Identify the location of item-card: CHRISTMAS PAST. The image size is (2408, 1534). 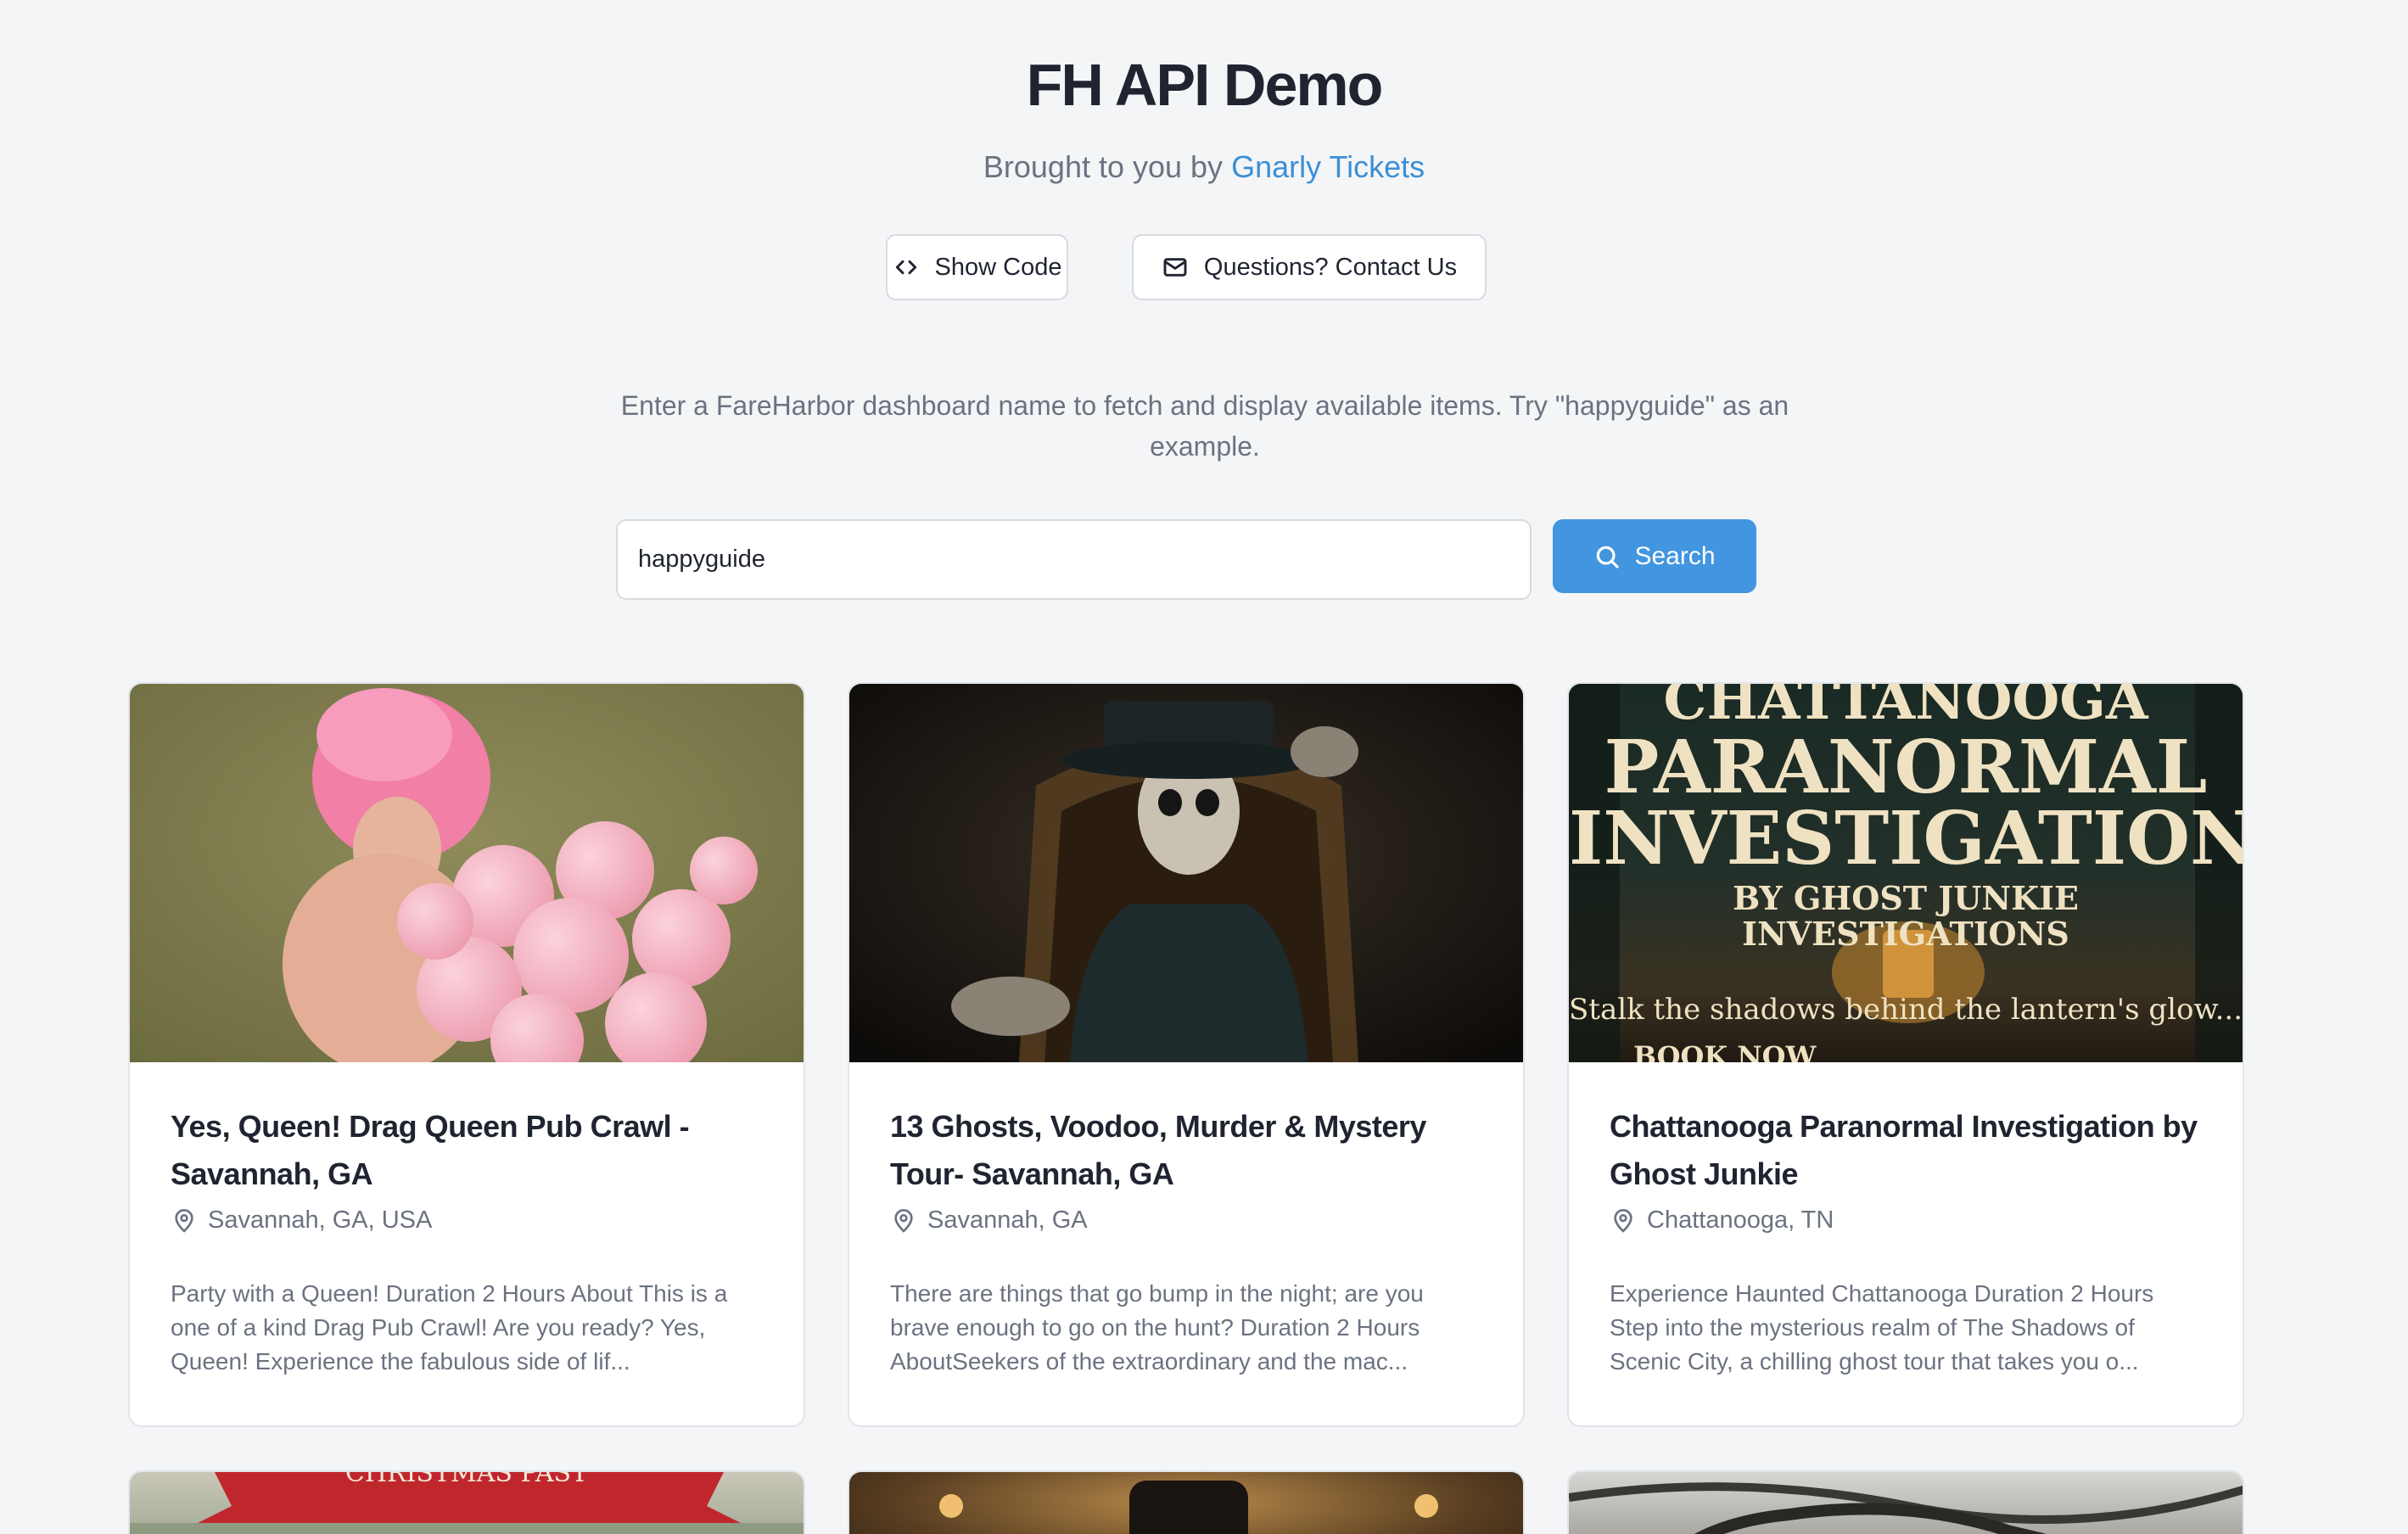
(466, 1502).